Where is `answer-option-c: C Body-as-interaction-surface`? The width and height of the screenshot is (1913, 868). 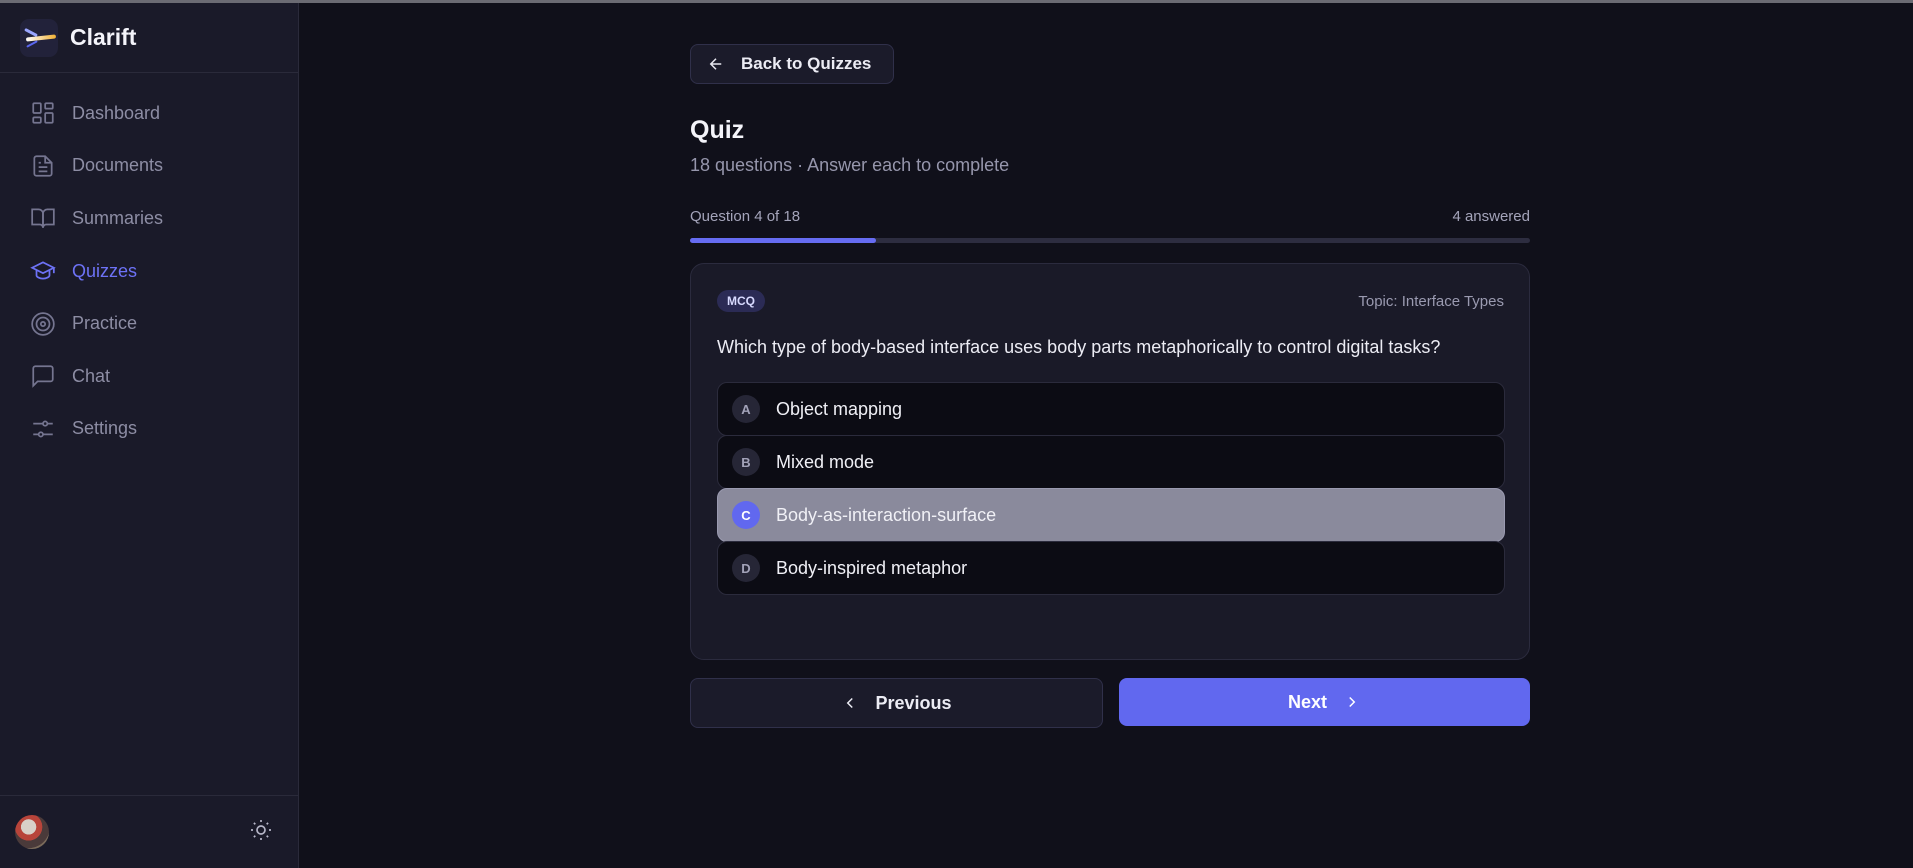
answer-option-c: C Body-as-interaction-surface is located at coordinates (1111, 515).